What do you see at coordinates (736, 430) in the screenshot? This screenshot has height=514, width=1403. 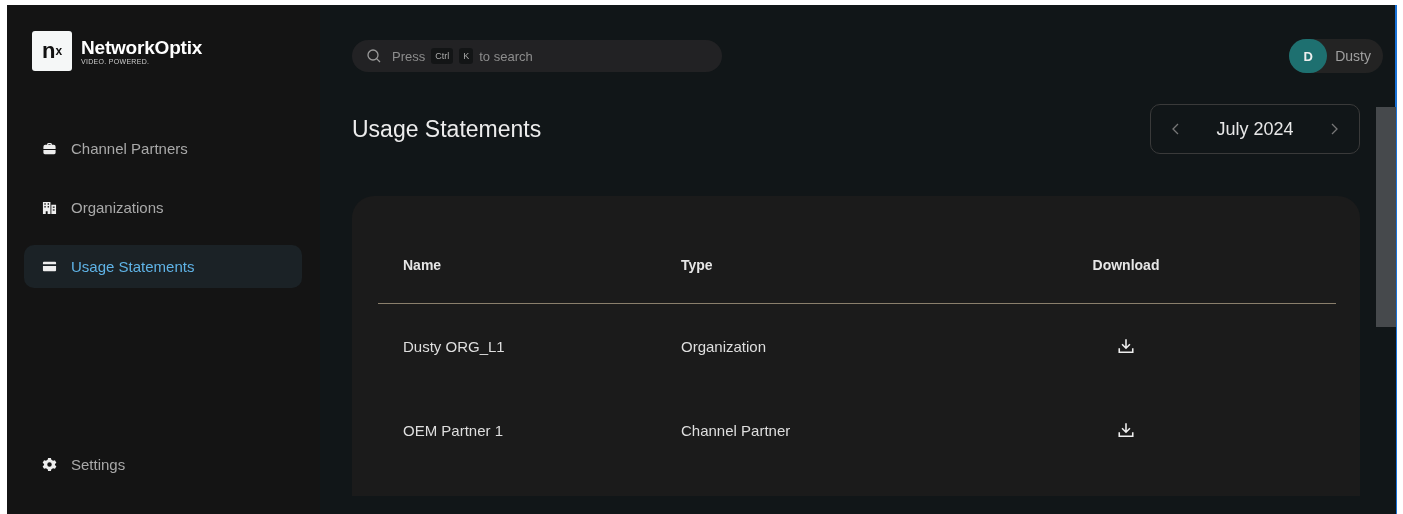 I see `table-cell-text: Channel Partner` at bounding box center [736, 430].